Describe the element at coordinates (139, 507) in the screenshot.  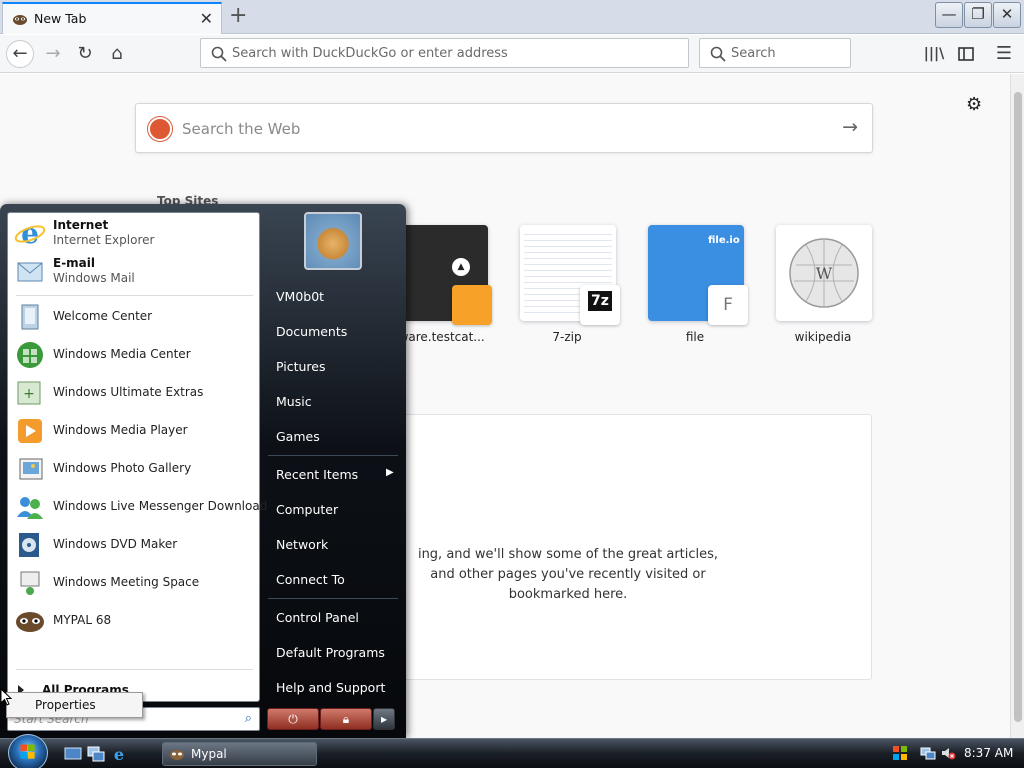
I see `start-item-messenger-download: Windows Live Messenger Download` at that location.